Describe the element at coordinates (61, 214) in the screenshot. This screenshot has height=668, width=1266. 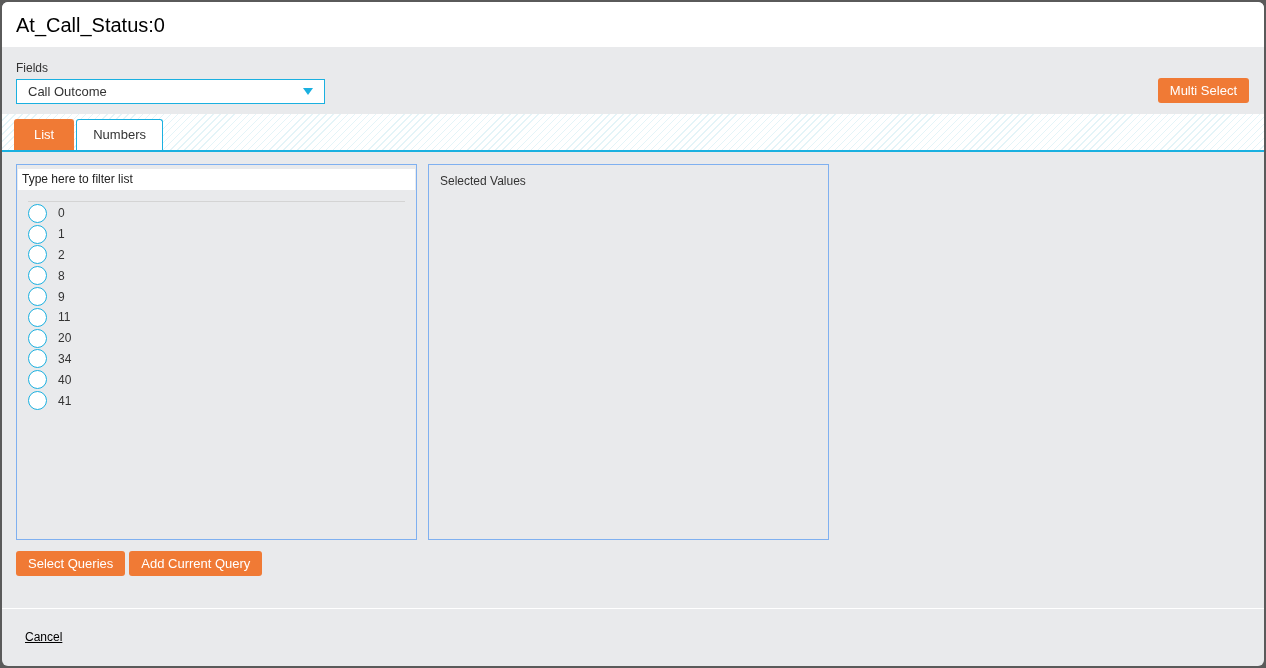
I see `option-label: 0` at that location.